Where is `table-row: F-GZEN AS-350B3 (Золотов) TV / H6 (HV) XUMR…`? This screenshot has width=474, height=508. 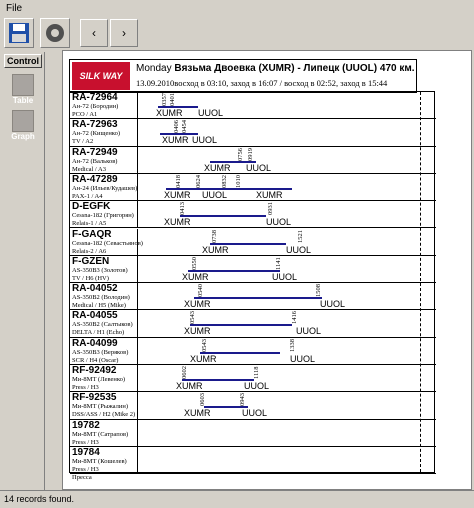 table-row: F-GZEN AS-350B3 (Золотов) TV / H6 (HV) XUMR… is located at coordinates (253, 269).